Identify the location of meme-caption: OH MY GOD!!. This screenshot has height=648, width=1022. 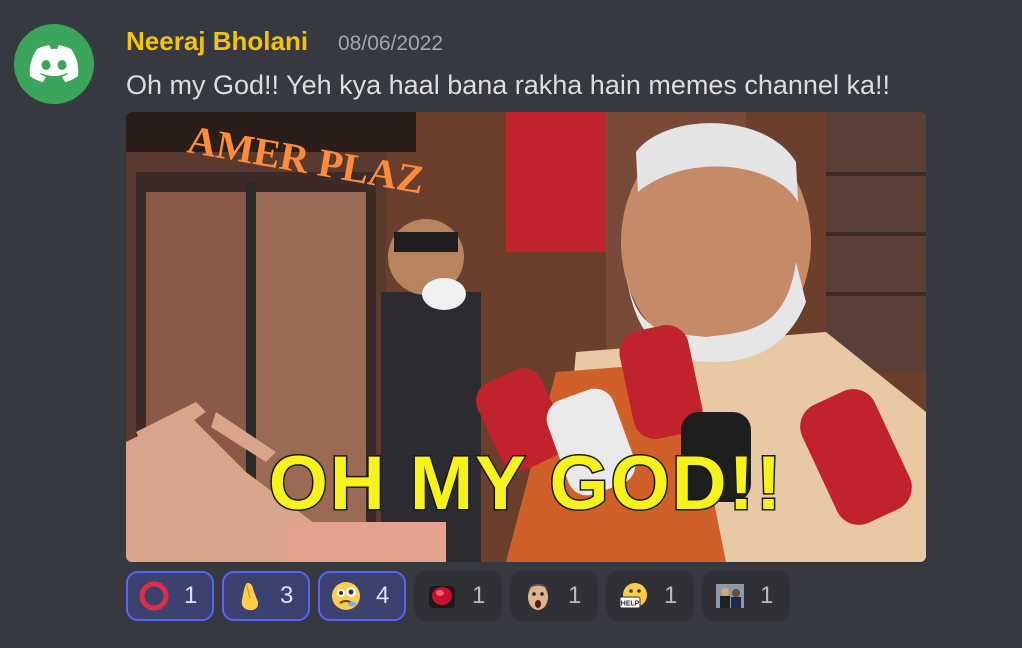
(525, 484).